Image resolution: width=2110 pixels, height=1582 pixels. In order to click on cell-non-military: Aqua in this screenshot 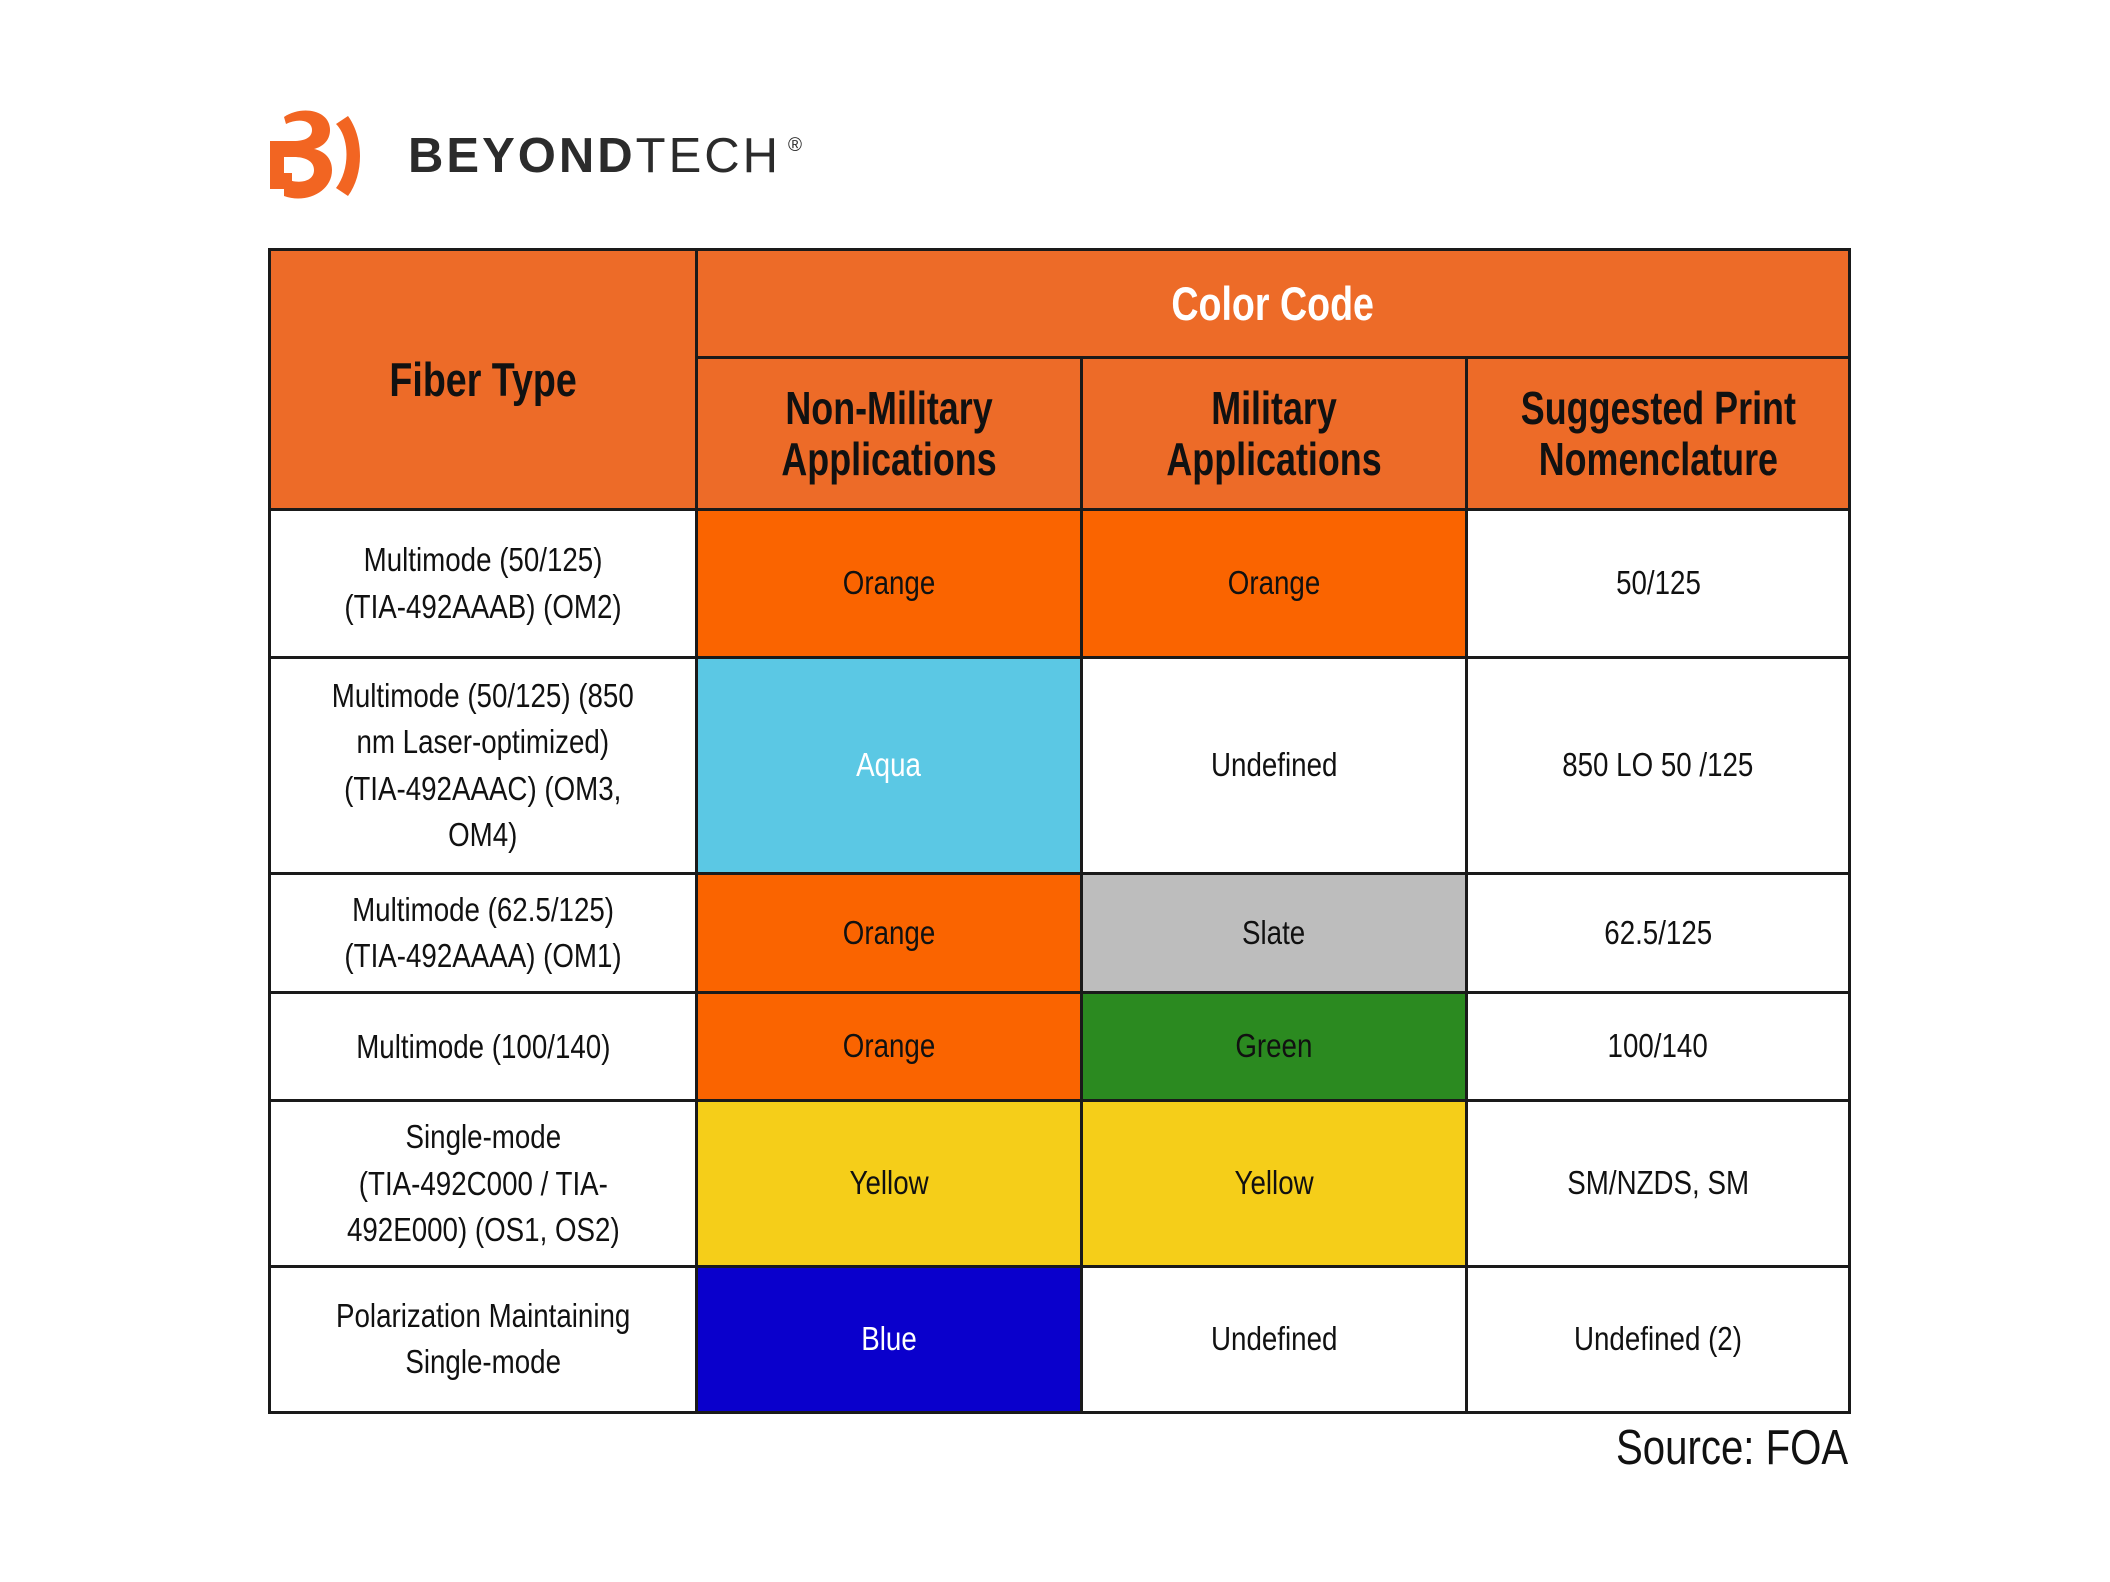, I will do `click(889, 765)`.